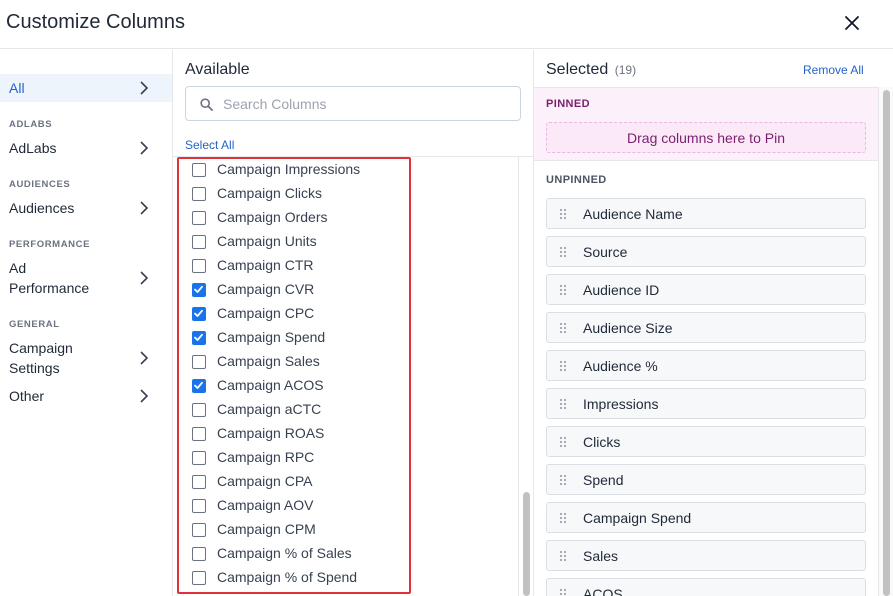  Describe the element at coordinates (291, 506) in the screenshot. I see `column-option: Campaign AOV` at that location.